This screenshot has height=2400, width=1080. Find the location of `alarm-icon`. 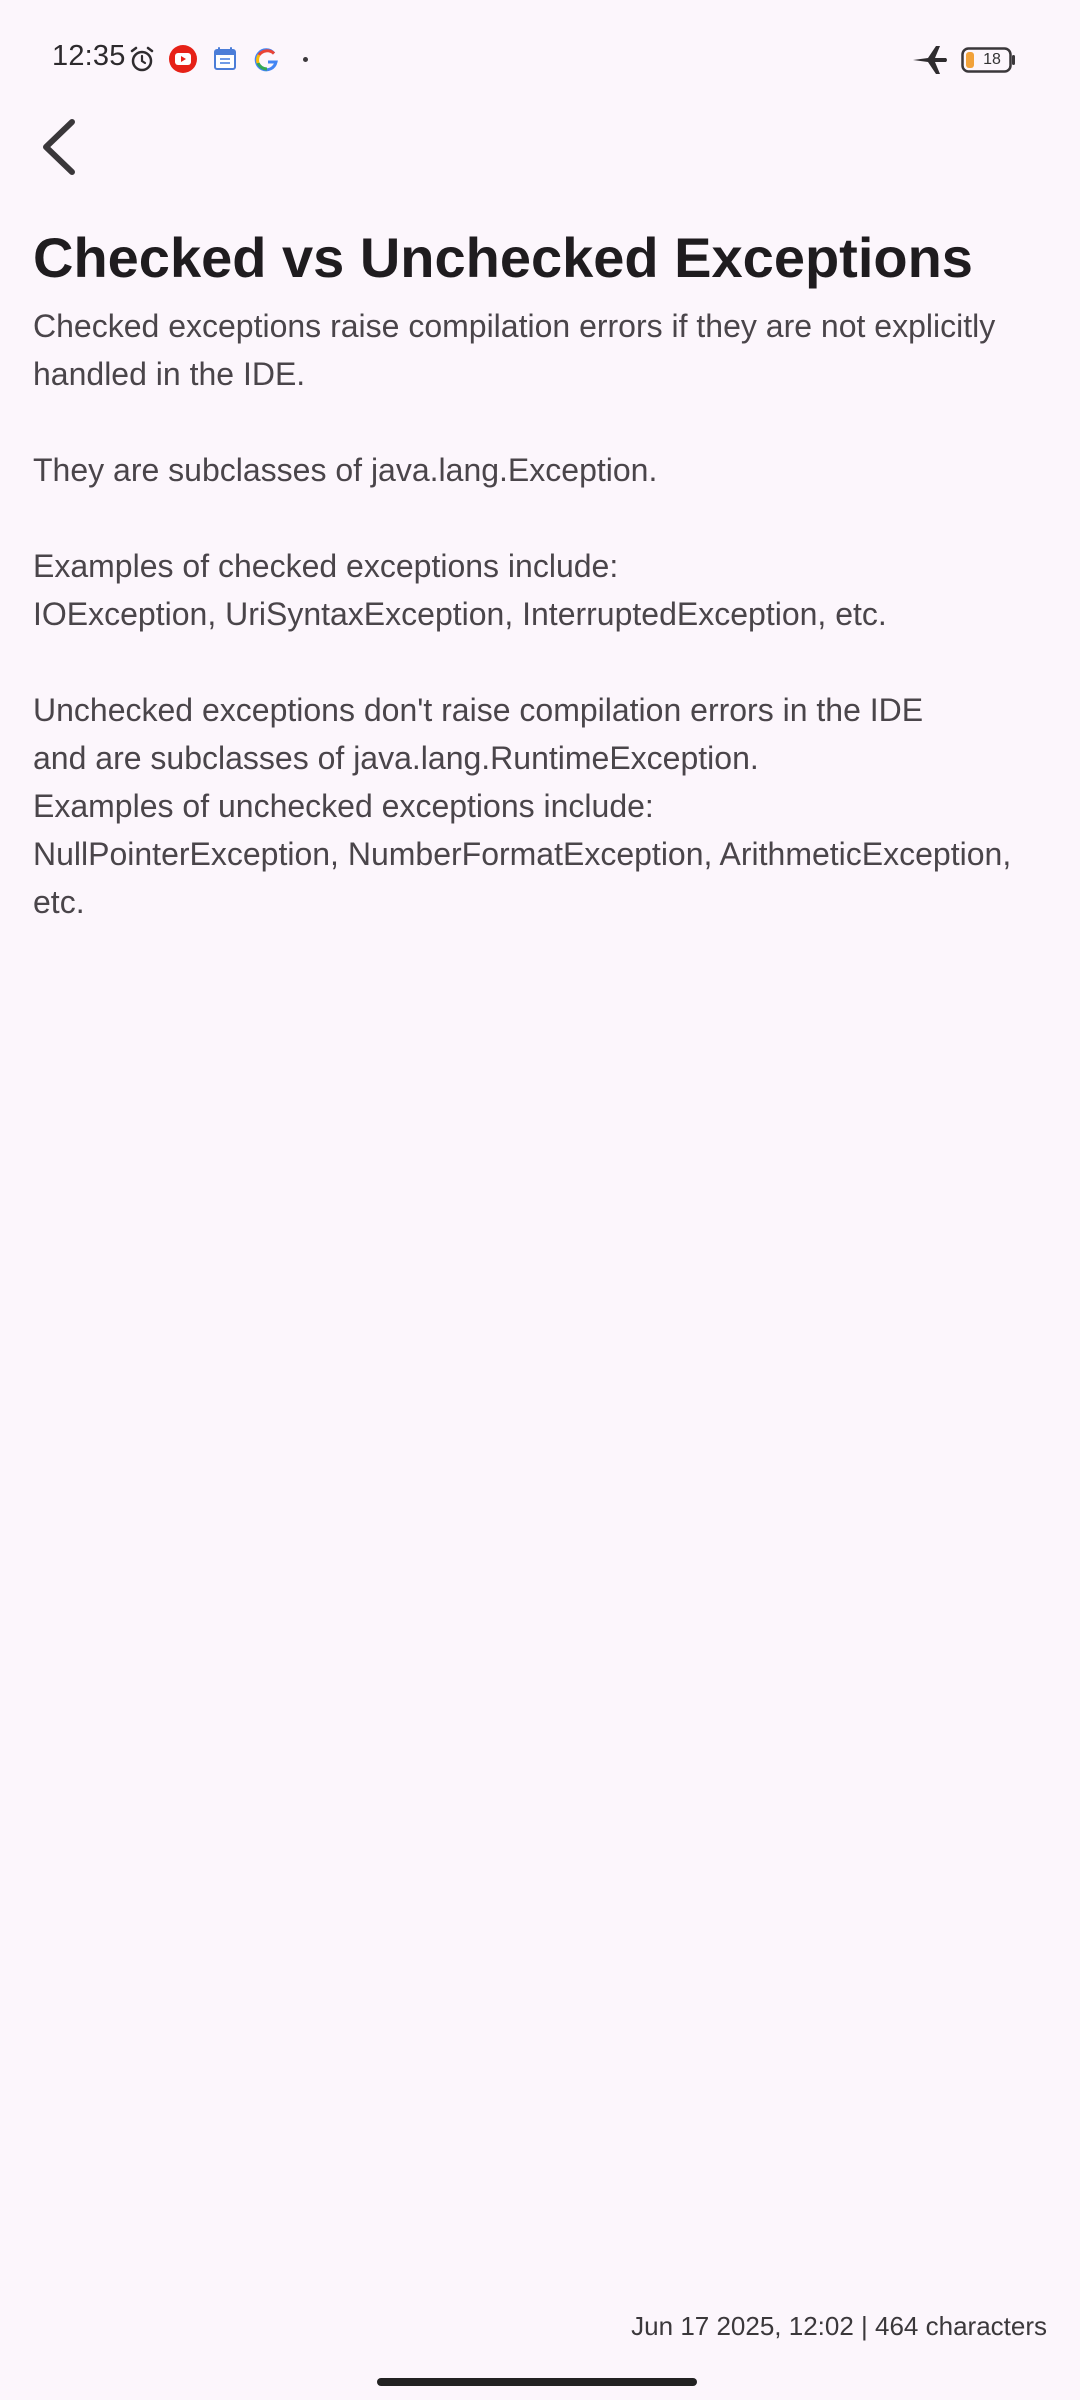

alarm-icon is located at coordinates (142, 59).